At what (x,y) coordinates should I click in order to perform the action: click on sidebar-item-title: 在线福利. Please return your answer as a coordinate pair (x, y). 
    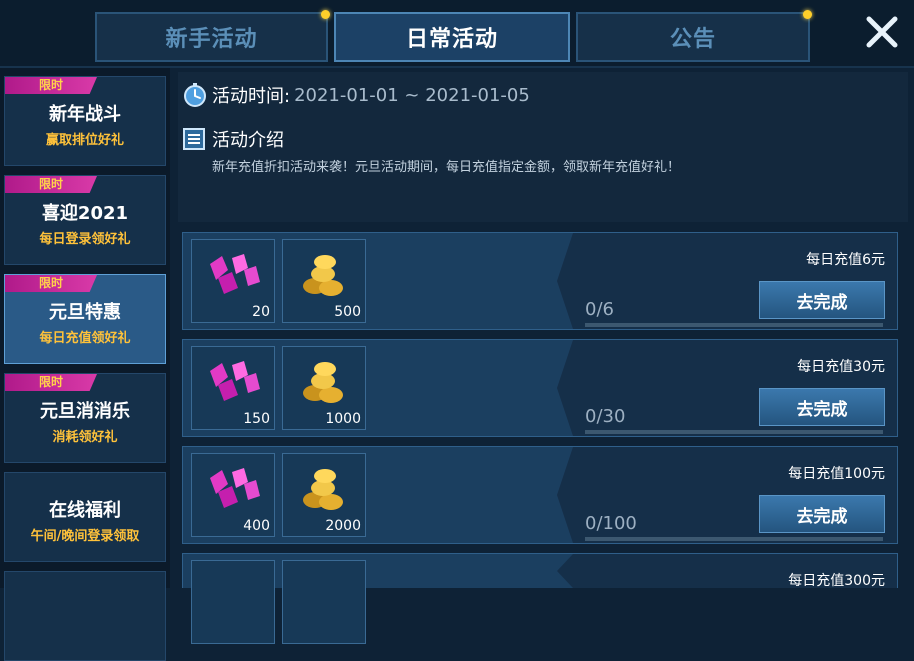
    Looking at the image, I should click on (85, 510).